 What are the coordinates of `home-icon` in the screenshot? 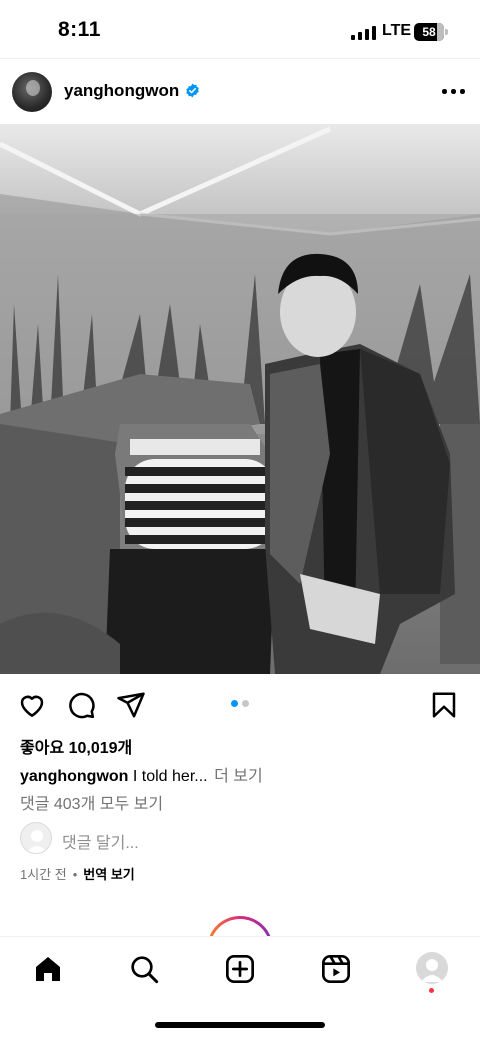 It's located at (48, 969).